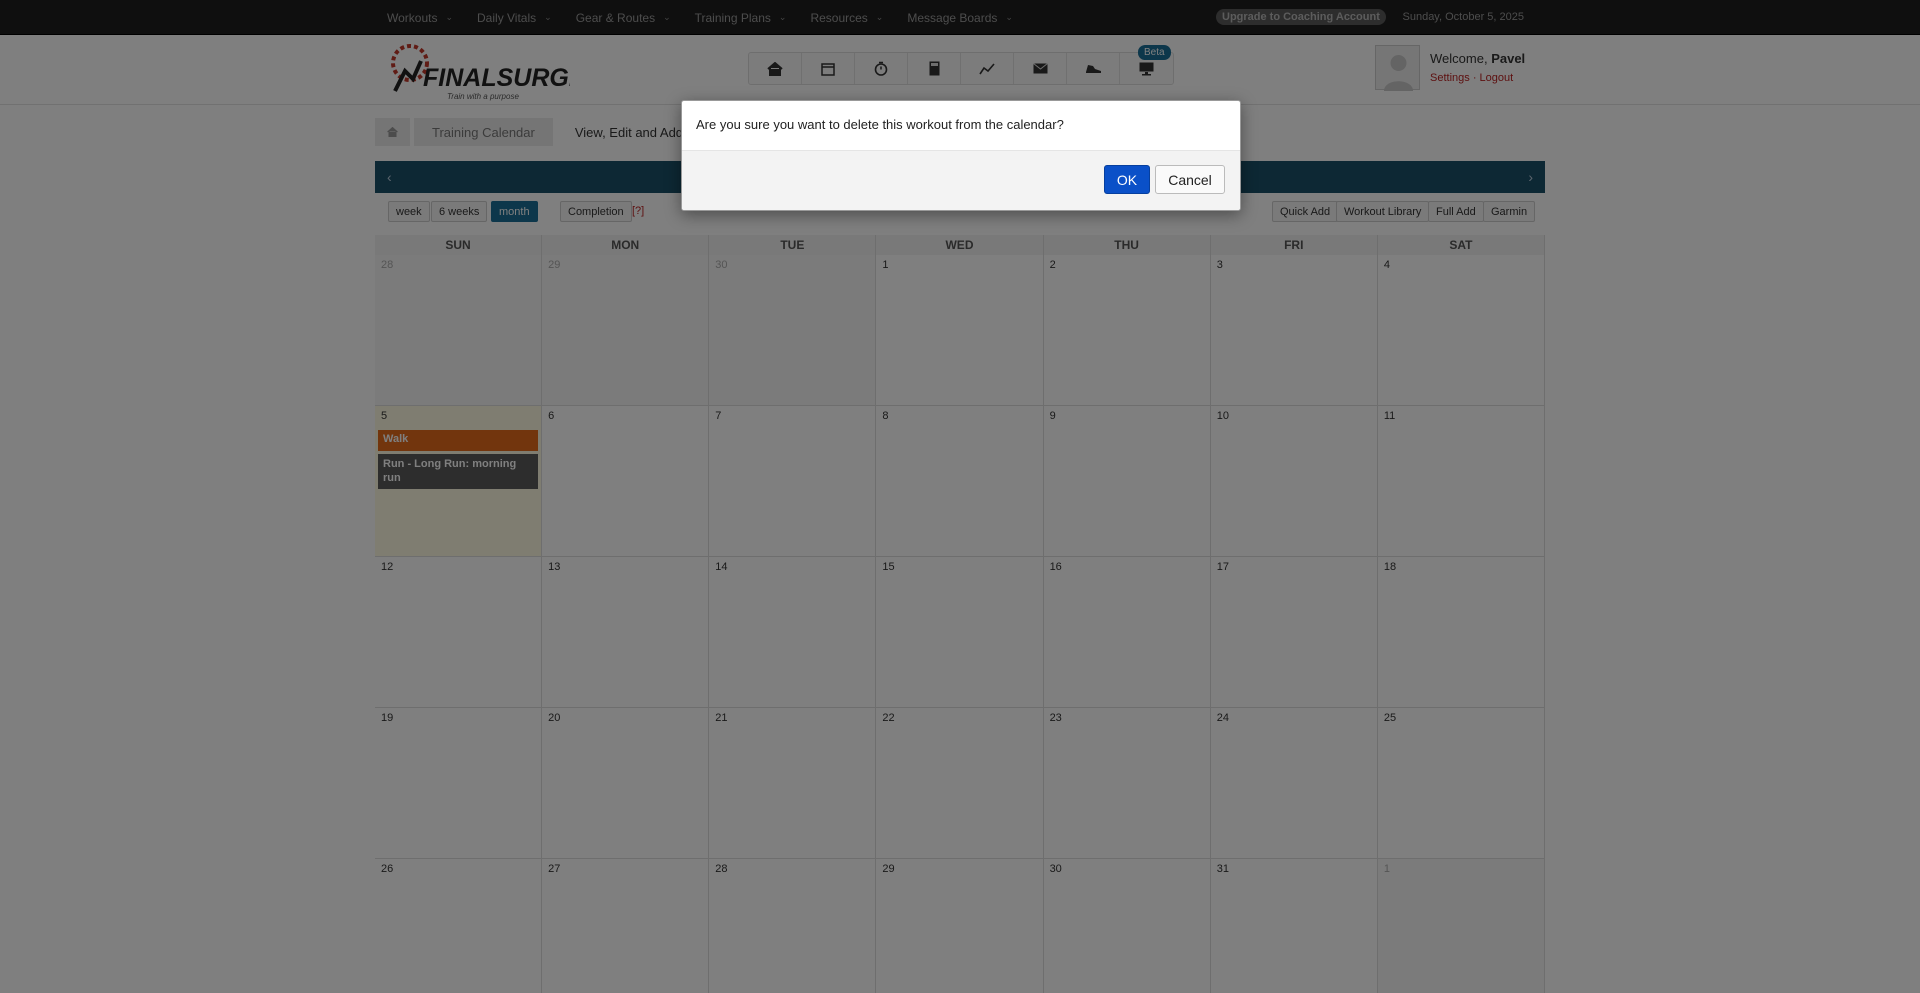  What do you see at coordinates (1190, 179) in the screenshot?
I see `cancel-button: Cancel` at bounding box center [1190, 179].